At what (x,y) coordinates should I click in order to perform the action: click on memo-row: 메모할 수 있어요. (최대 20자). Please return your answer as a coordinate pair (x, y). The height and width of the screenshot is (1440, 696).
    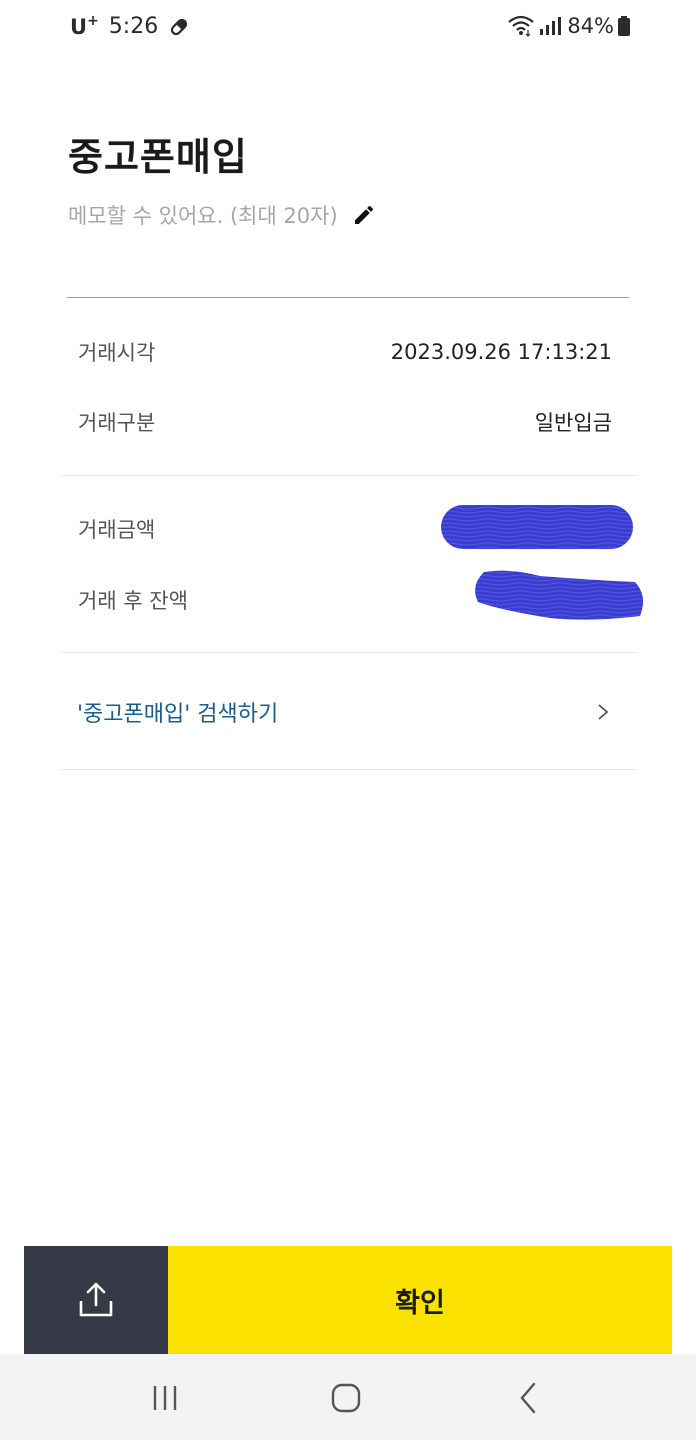
    Looking at the image, I should click on (222, 215).